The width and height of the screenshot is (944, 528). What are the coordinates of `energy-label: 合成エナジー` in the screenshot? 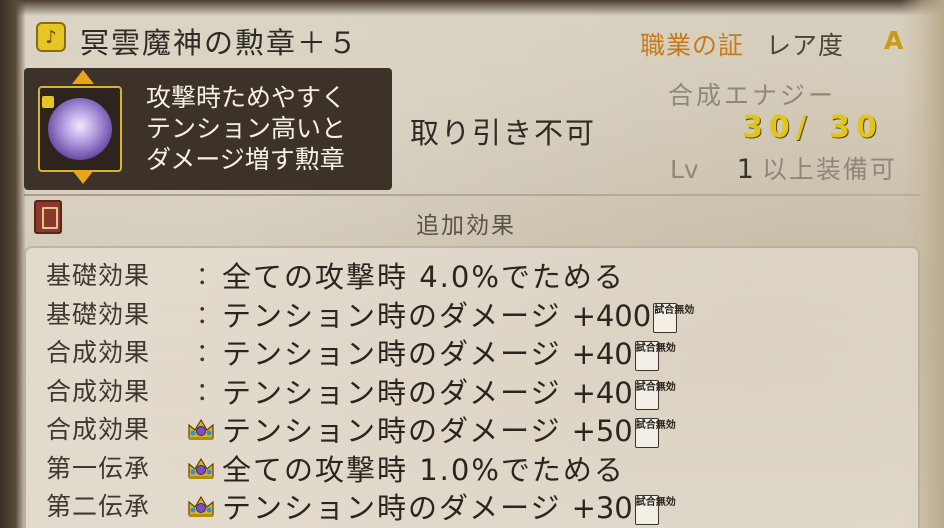 It's located at (752, 95).